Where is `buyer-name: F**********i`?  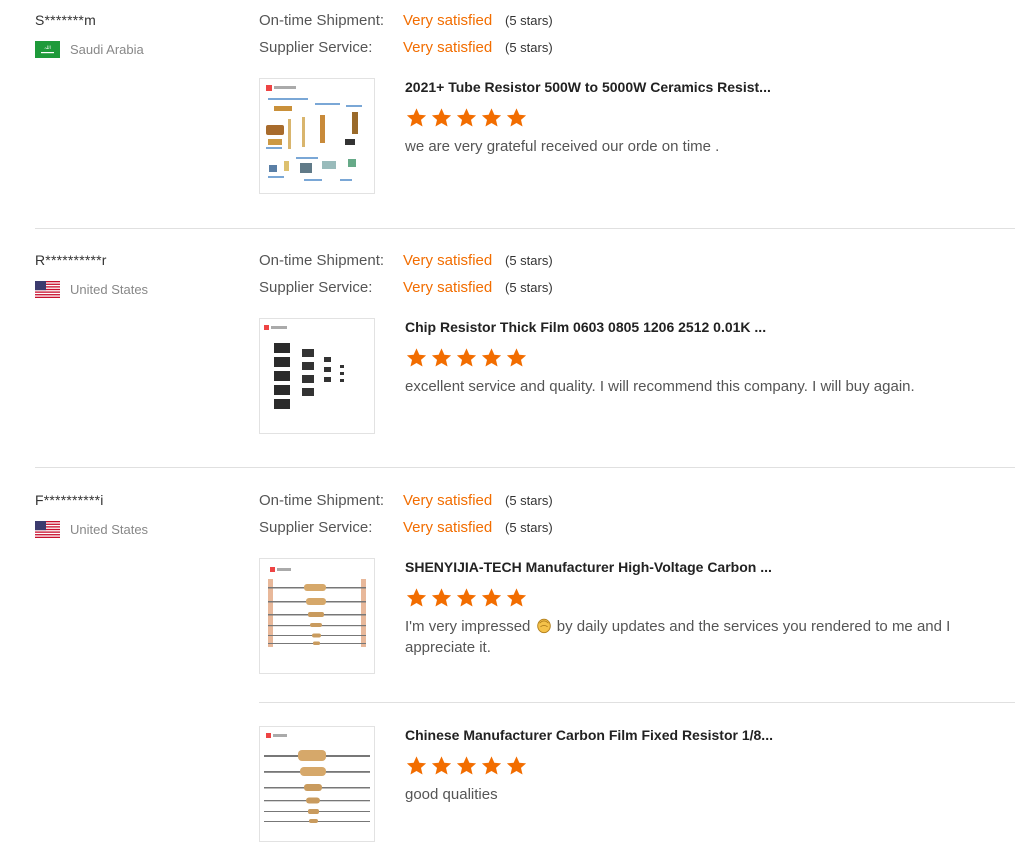
buyer-name: F**********i is located at coordinates (69, 500).